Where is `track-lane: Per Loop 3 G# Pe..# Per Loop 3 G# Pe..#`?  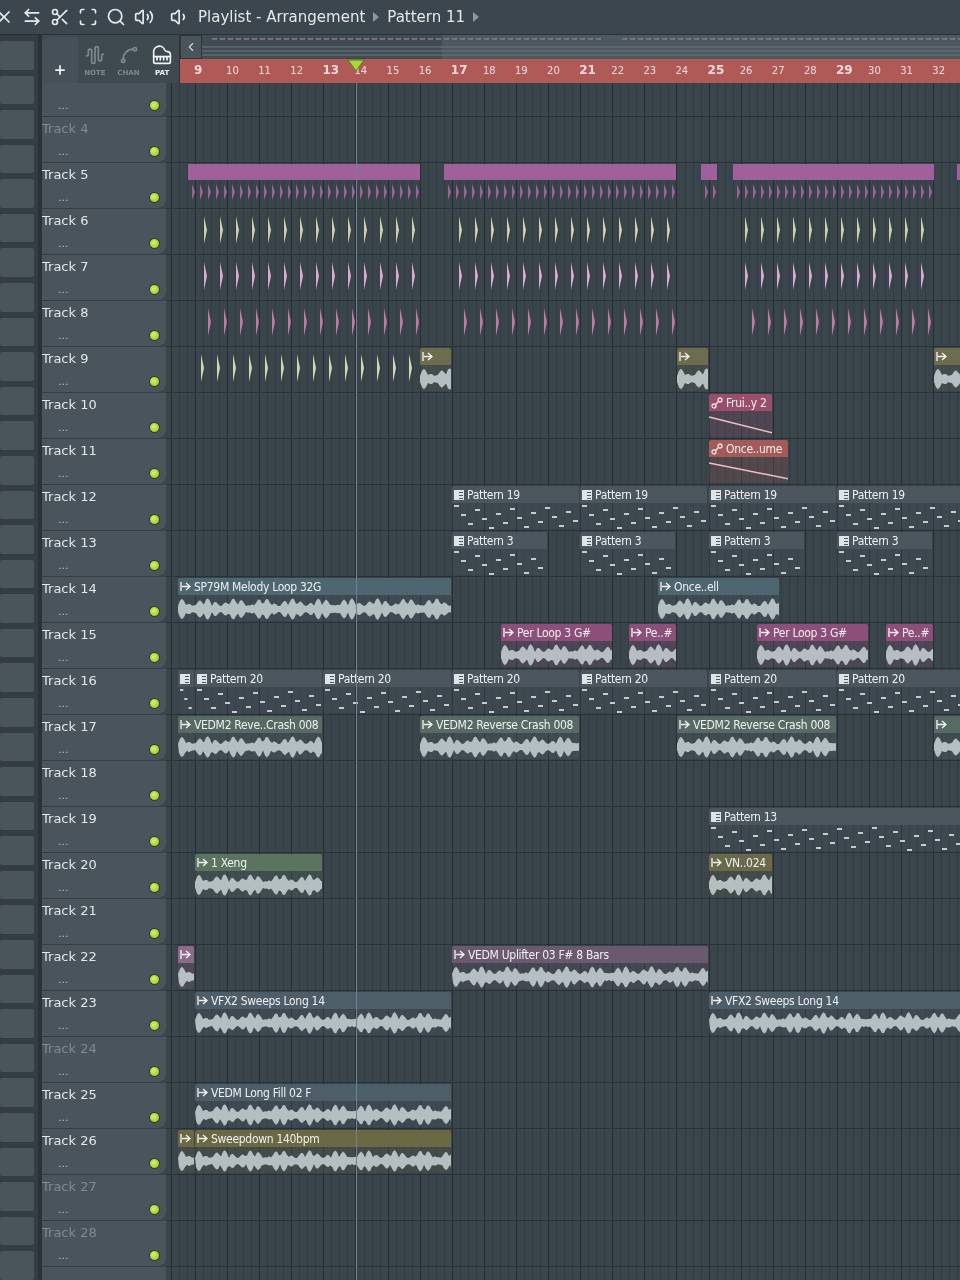
track-lane: Per Loop 3 G# Pe..# Per Loop 3 G# Pe..# is located at coordinates (563, 646).